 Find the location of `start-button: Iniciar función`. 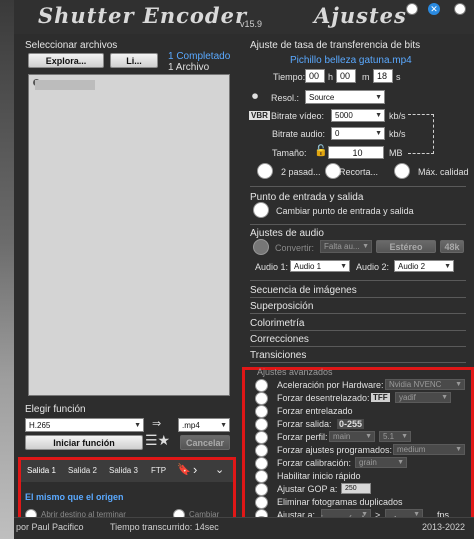

start-button: Iniciar función is located at coordinates (84, 442).